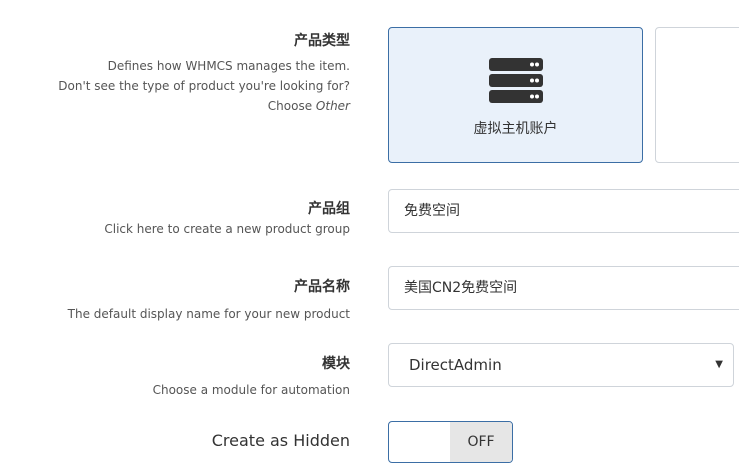 This screenshot has width=739, height=463. What do you see at coordinates (333, 106) in the screenshot?
I see `other-link: Other` at bounding box center [333, 106].